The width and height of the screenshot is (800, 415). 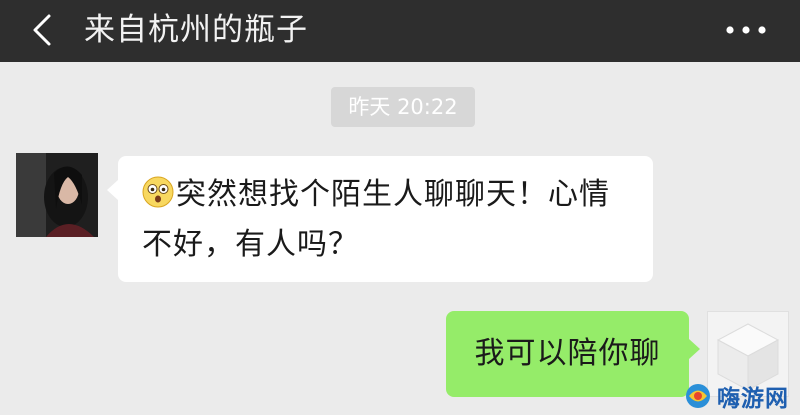 I want to click on watermark-text: 嗨游网, so click(x=753, y=399).